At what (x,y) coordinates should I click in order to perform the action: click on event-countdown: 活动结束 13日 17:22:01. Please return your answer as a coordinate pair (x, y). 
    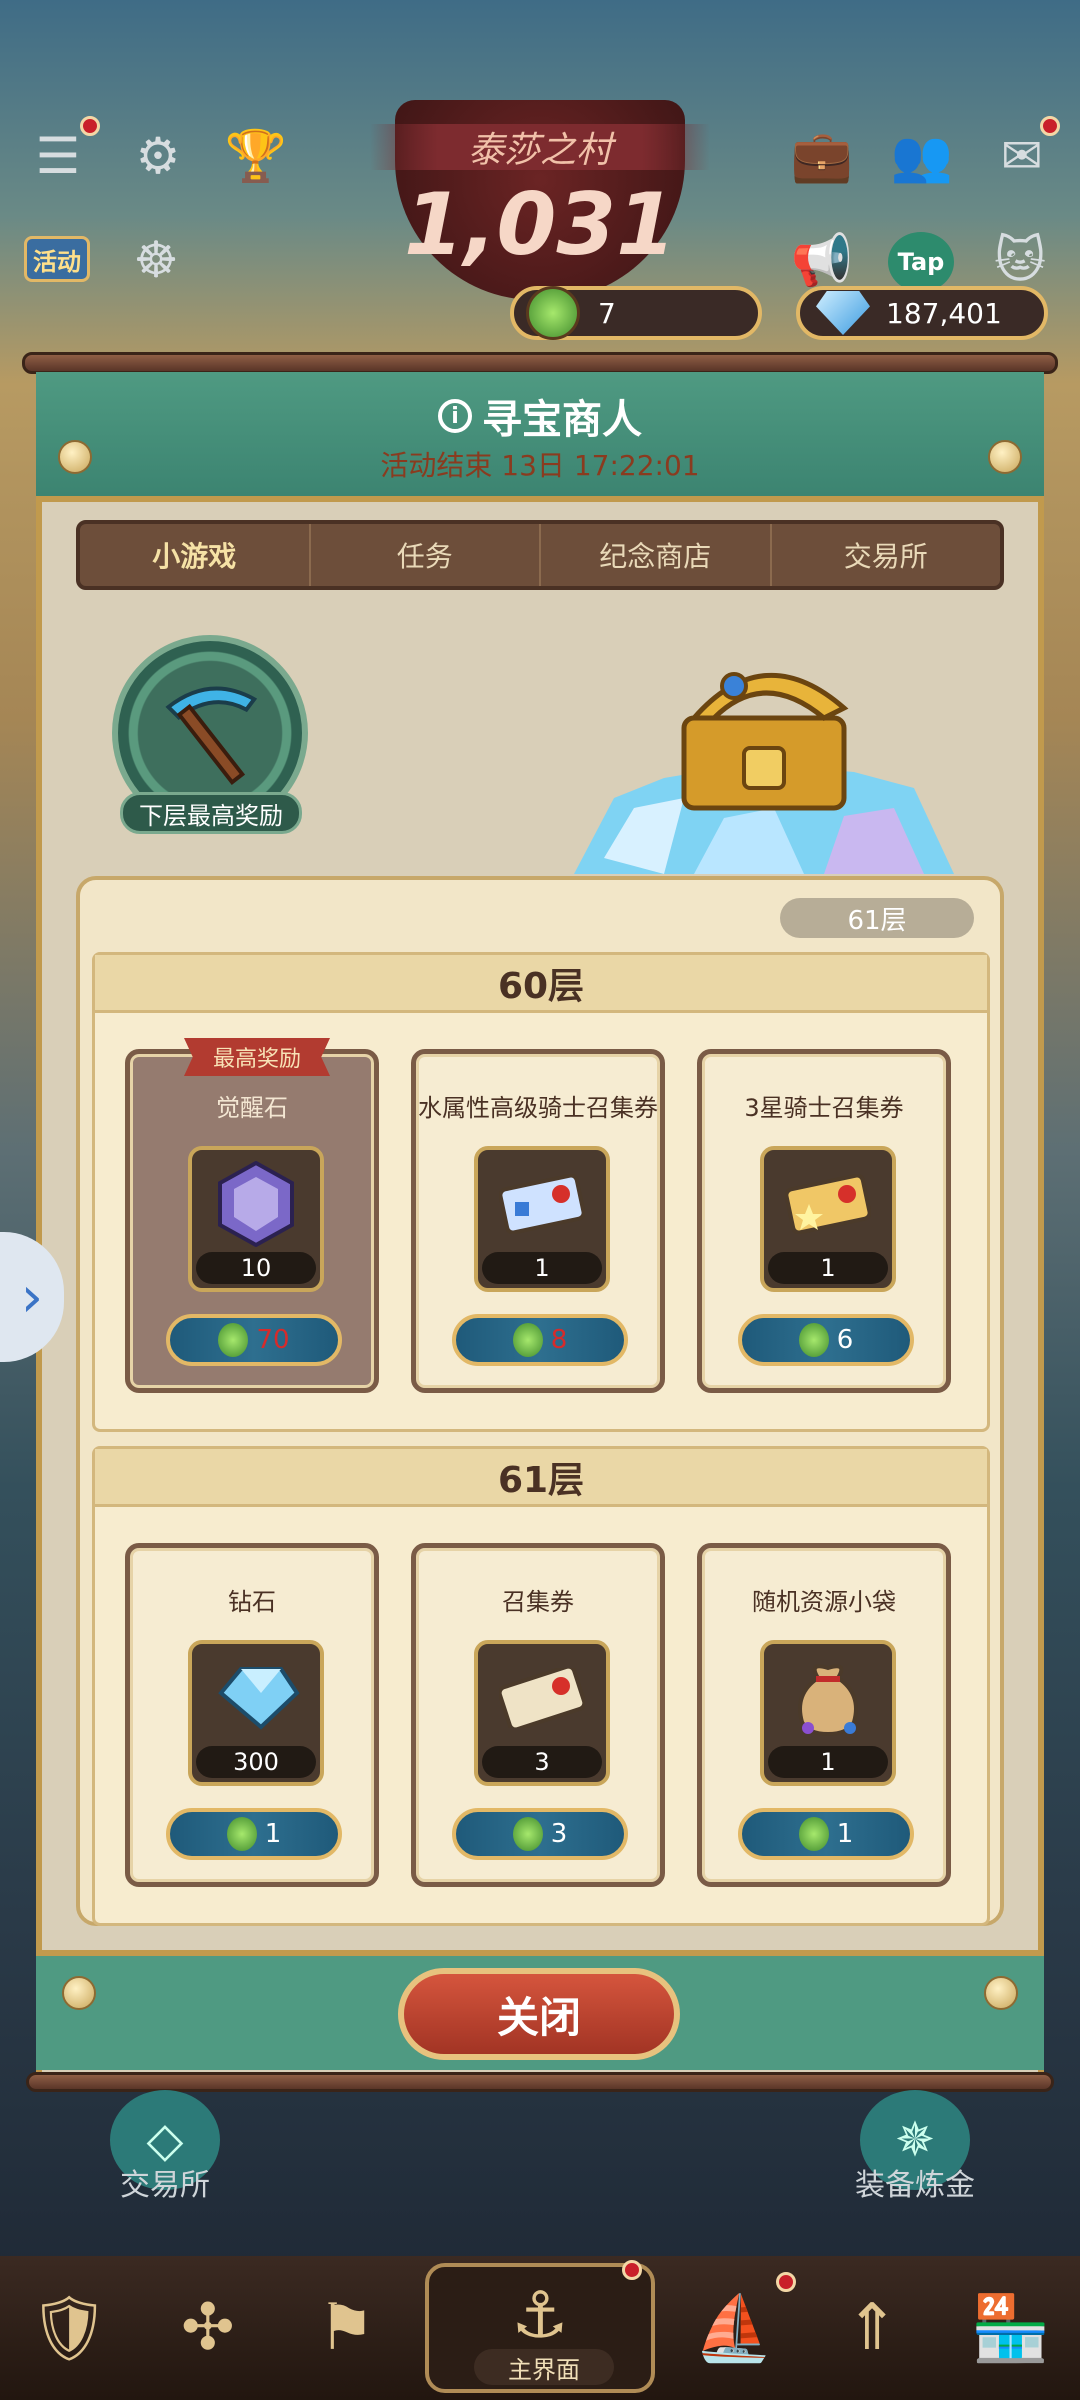
    Looking at the image, I should click on (540, 465).